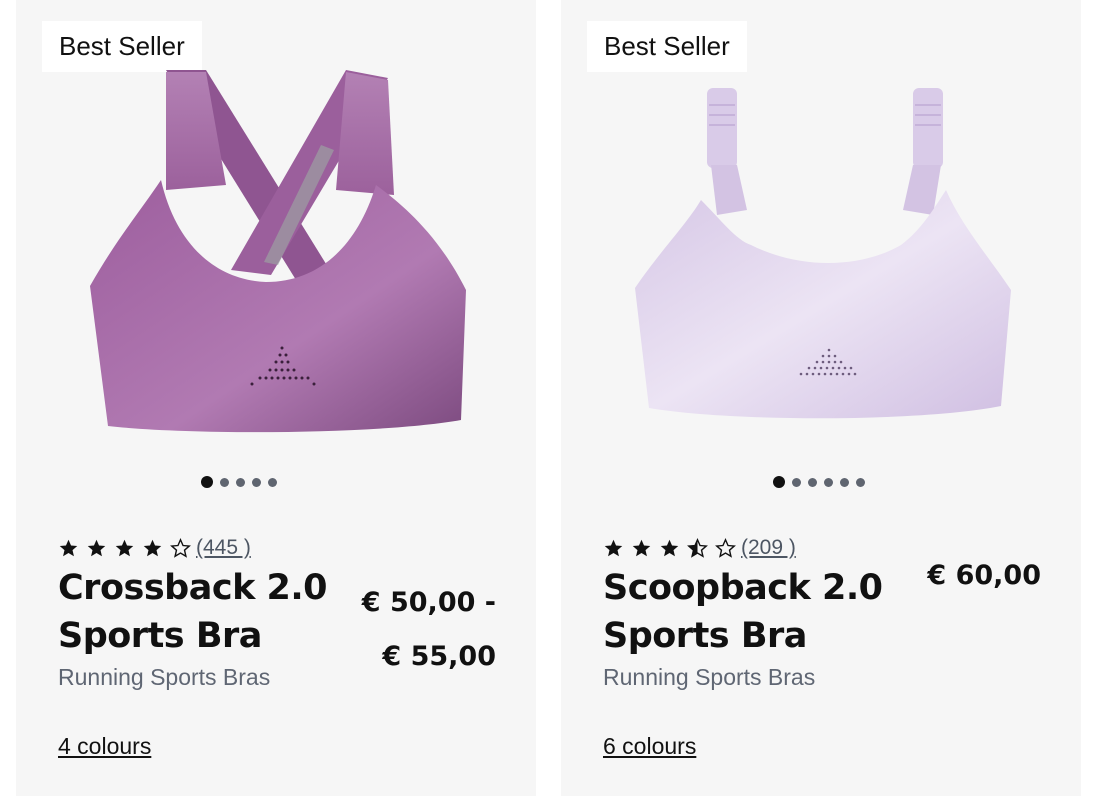 This screenshot has height=796, width=1098. What do you see at coordinates (223, 548) in the screenshot?
I see `review-count-link: (445 )` at bounding box center [223, 548].